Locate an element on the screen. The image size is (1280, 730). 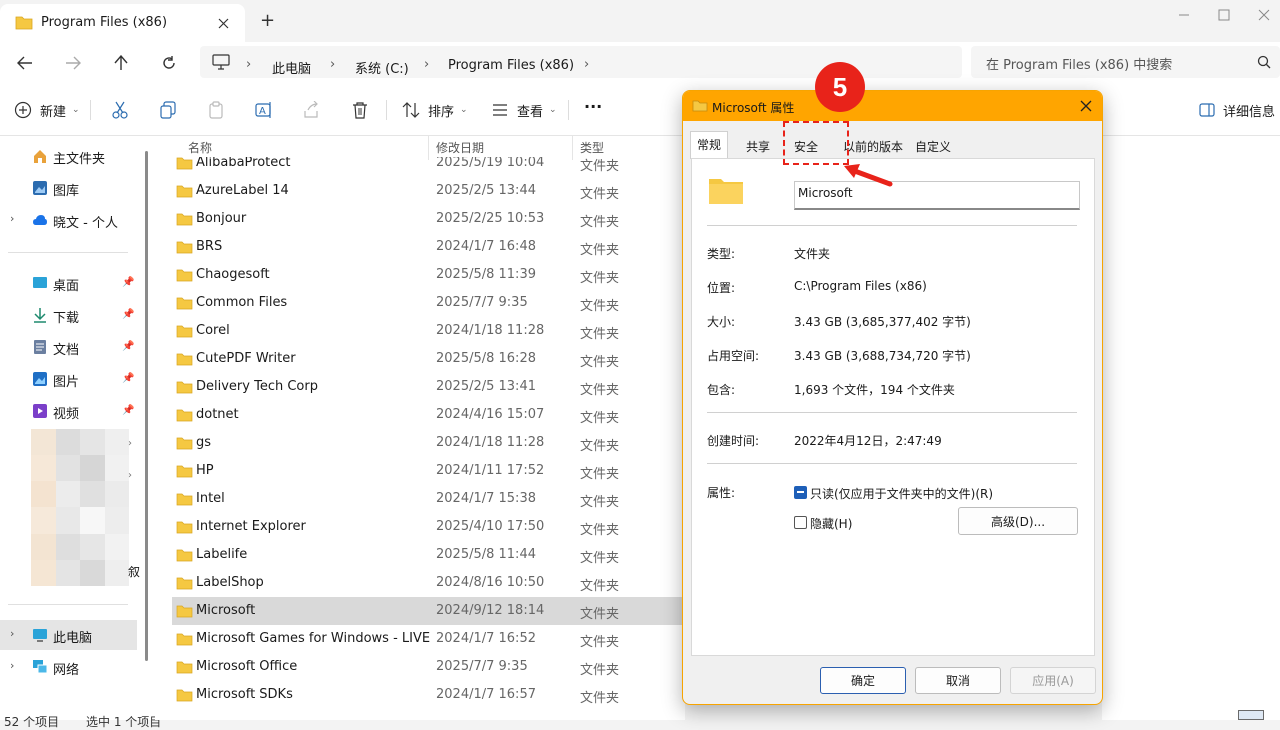
table-row: BRS 2024/1/7 16:48 文件夹 is located at coordinates (428, 247).